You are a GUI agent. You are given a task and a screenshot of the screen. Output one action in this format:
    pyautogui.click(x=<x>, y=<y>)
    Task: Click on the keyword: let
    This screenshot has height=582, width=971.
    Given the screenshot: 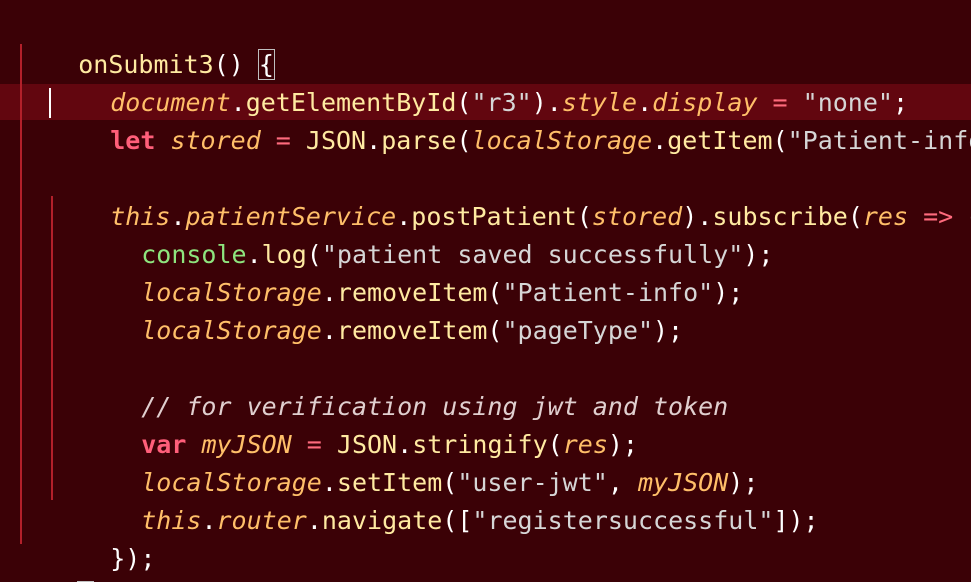 What is the action you would take?
    pyautogui.click(x=133, y=140)
    